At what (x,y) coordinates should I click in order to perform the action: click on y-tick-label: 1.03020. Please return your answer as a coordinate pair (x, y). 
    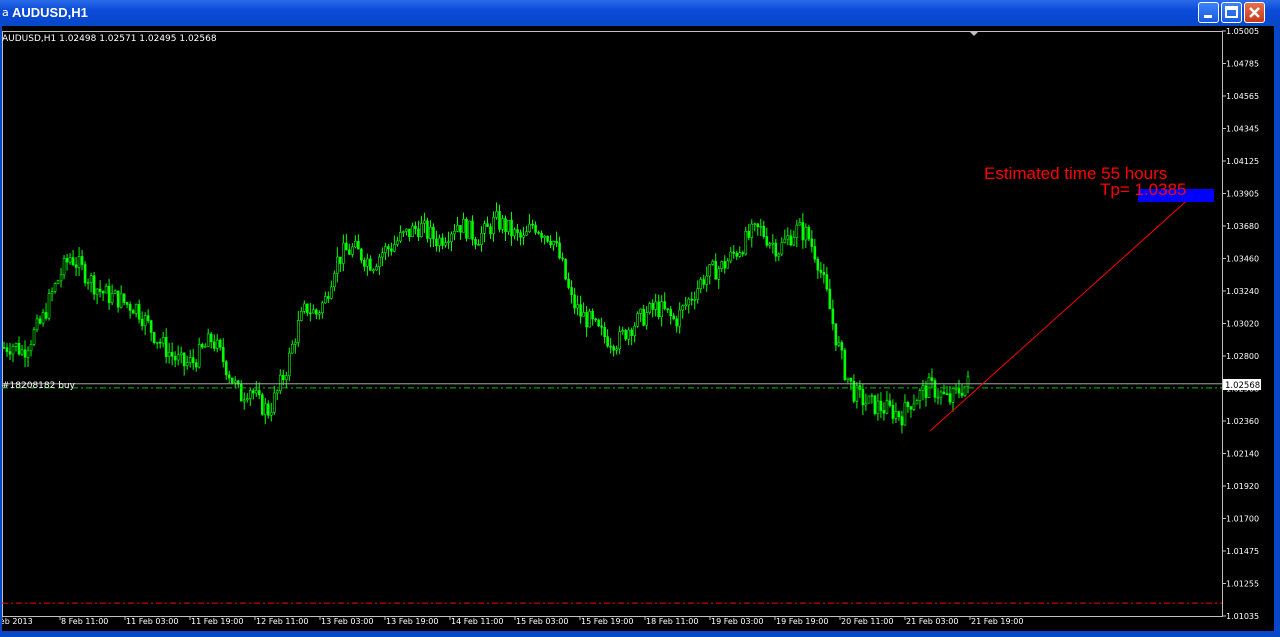
    Looking at the image, I should click on (1242, 324).